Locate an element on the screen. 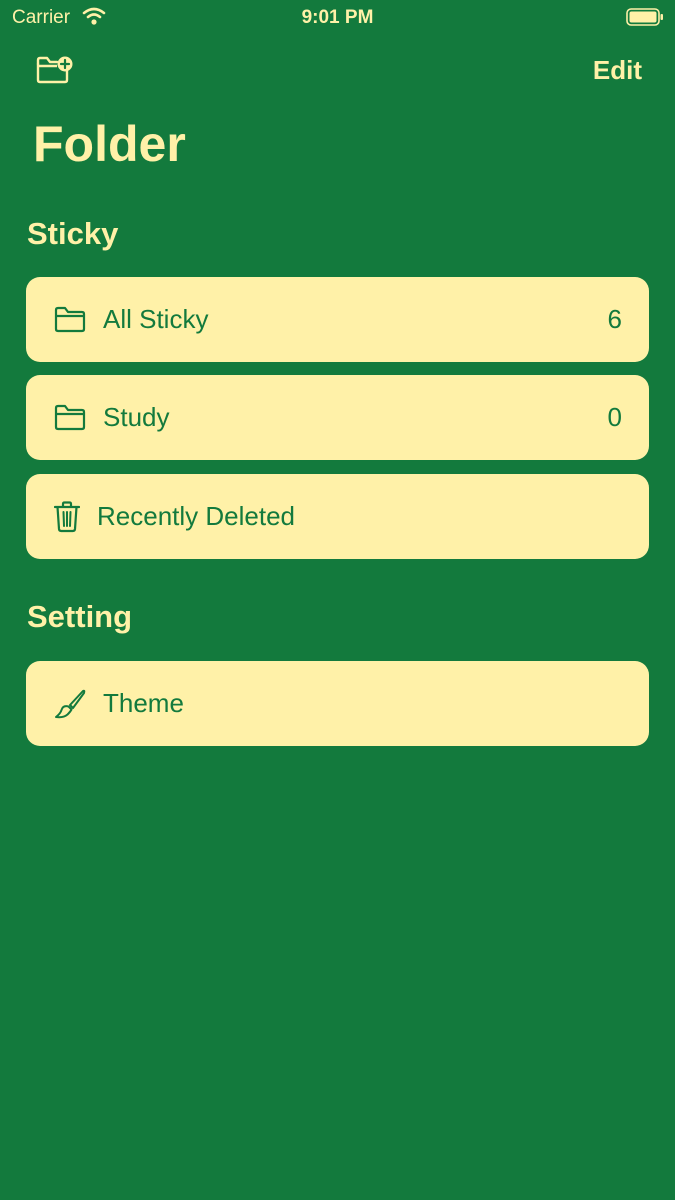  list-item-label: All Sticky is located at coordinates (156, 319).